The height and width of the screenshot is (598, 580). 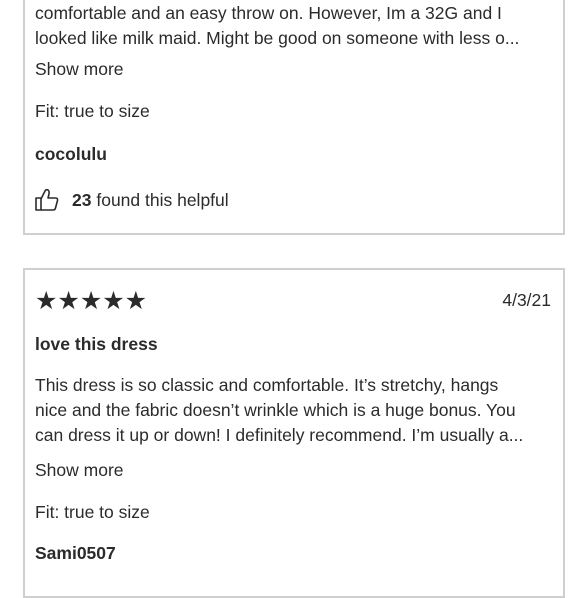 I want to click on helpful-label: found this helpful, so click(x=162, y=199).